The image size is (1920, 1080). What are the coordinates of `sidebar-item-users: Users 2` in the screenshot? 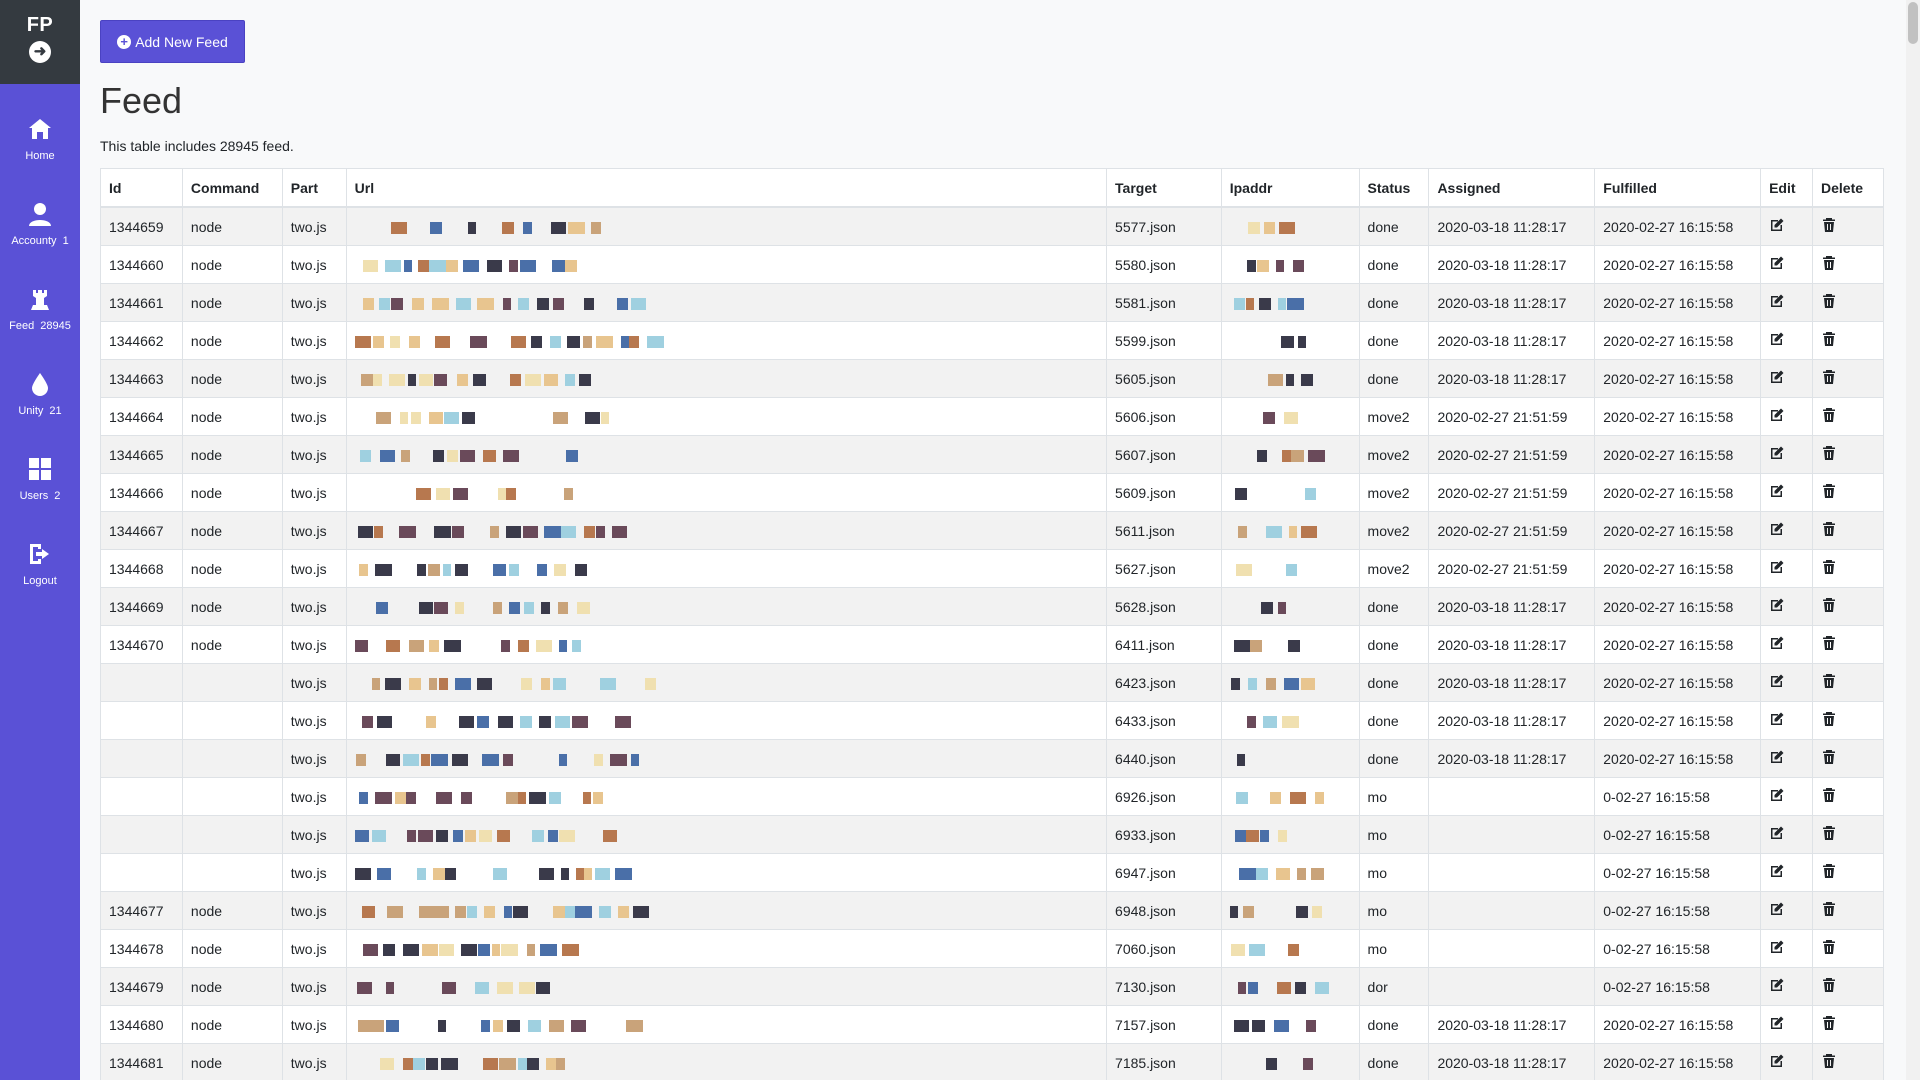 It's located at (40, 480).